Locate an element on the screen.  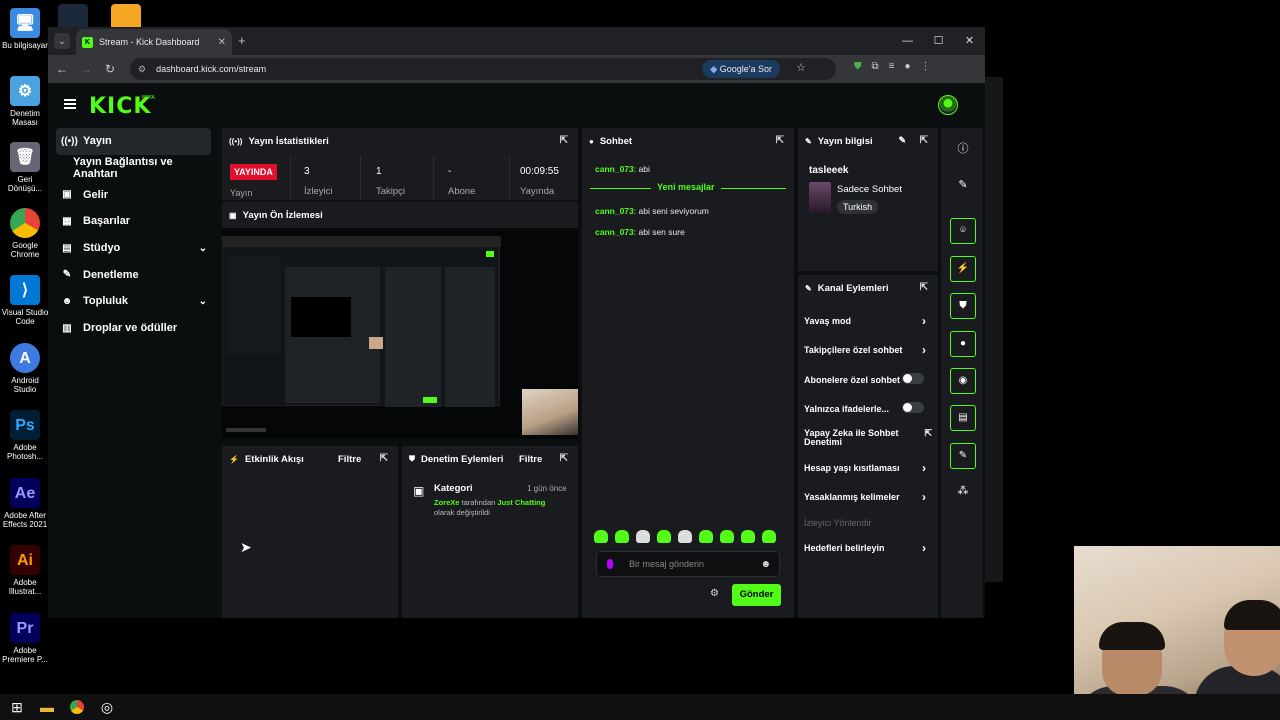
sidebar-item-topluluk: ☻ Topluluk ⌄ is located at coordinates (133, 301).